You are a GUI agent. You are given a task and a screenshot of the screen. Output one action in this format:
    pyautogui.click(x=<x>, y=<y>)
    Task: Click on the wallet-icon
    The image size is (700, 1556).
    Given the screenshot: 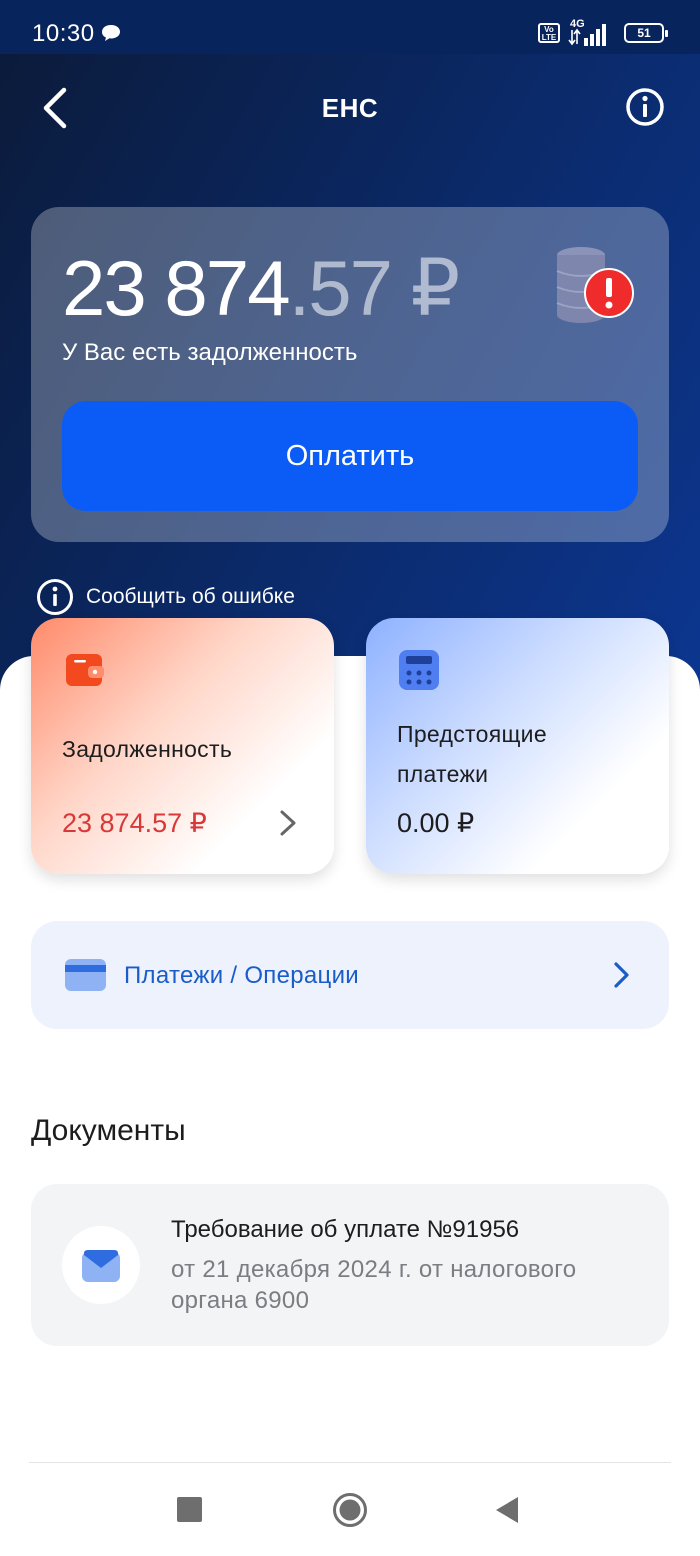 What is the action you would take?
    pyautogui.click(x=85, y=670)
    